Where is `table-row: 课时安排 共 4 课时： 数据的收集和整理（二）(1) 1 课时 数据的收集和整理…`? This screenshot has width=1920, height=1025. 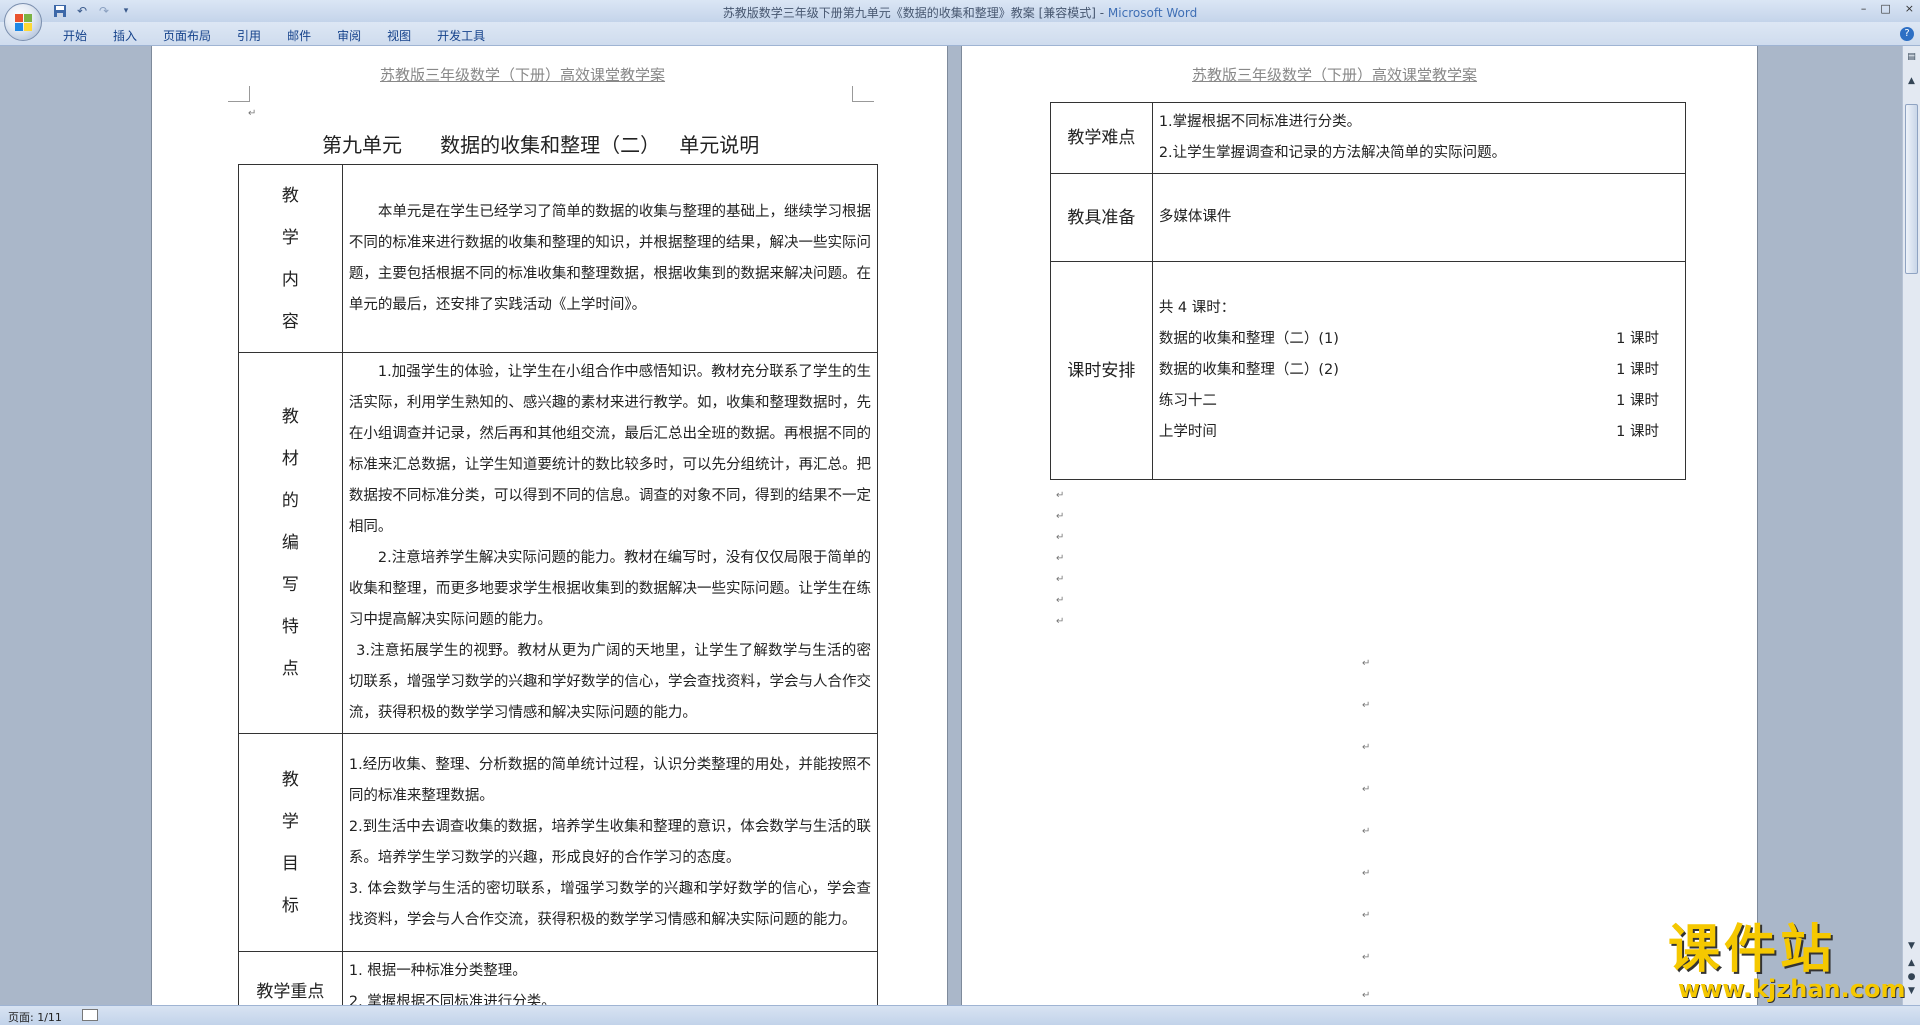
table-row: 课时安排 共 4 课时： 数据的收集和整理（二）(1) 1 课时 数据的收集和整理… is located at coordinates (1368, 370).